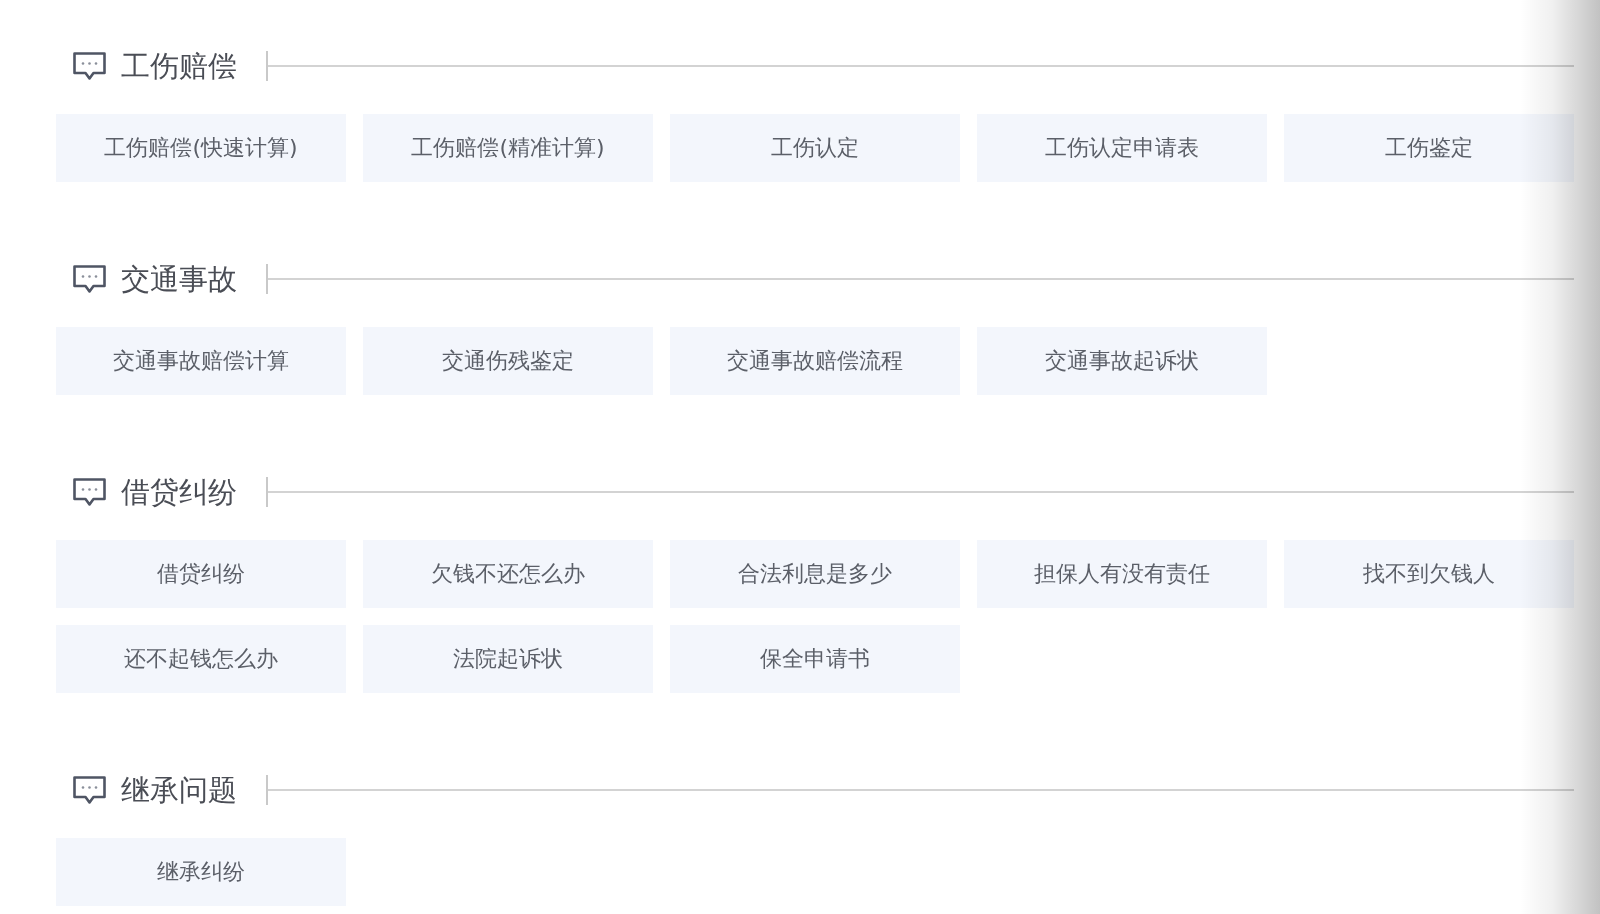  I want to click on topic-button: 还不起钱怎么办, so click(201, 659).